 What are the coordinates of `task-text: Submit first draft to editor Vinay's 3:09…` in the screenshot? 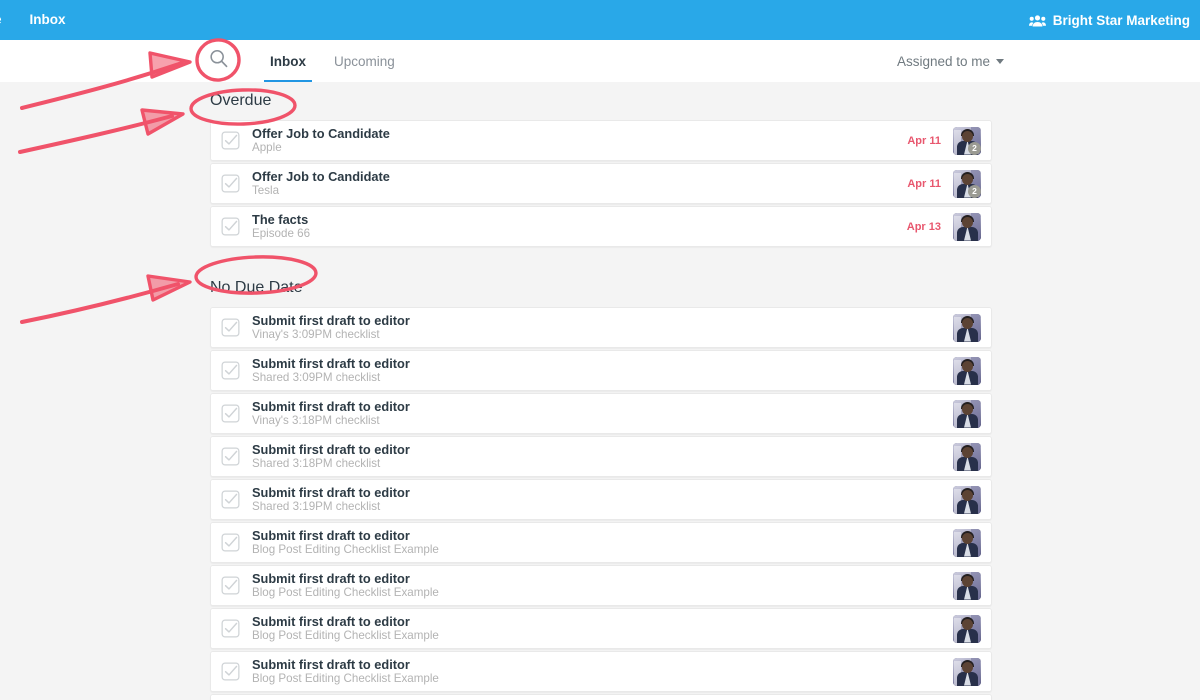 It's located at (602, 327).